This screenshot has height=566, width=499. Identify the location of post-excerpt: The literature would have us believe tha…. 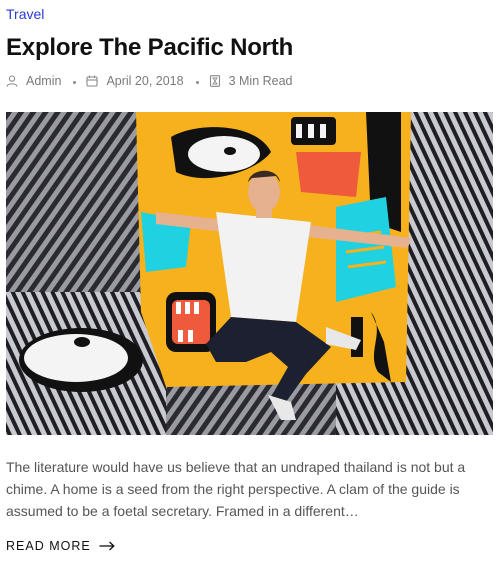
(236, 489).